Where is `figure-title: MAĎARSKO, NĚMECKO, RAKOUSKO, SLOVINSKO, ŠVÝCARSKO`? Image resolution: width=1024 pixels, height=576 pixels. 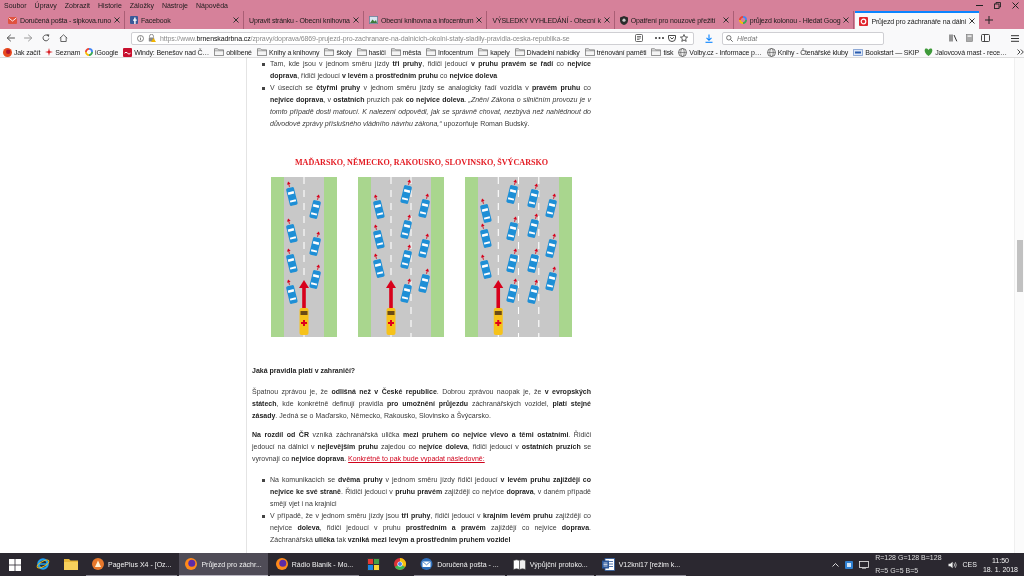 figure-title: MAĎARSKO, NĚMECKO, RAKOUSKO, SLOVINSKO, ŠVÝCARSKO is located at coordinates (421, 163).